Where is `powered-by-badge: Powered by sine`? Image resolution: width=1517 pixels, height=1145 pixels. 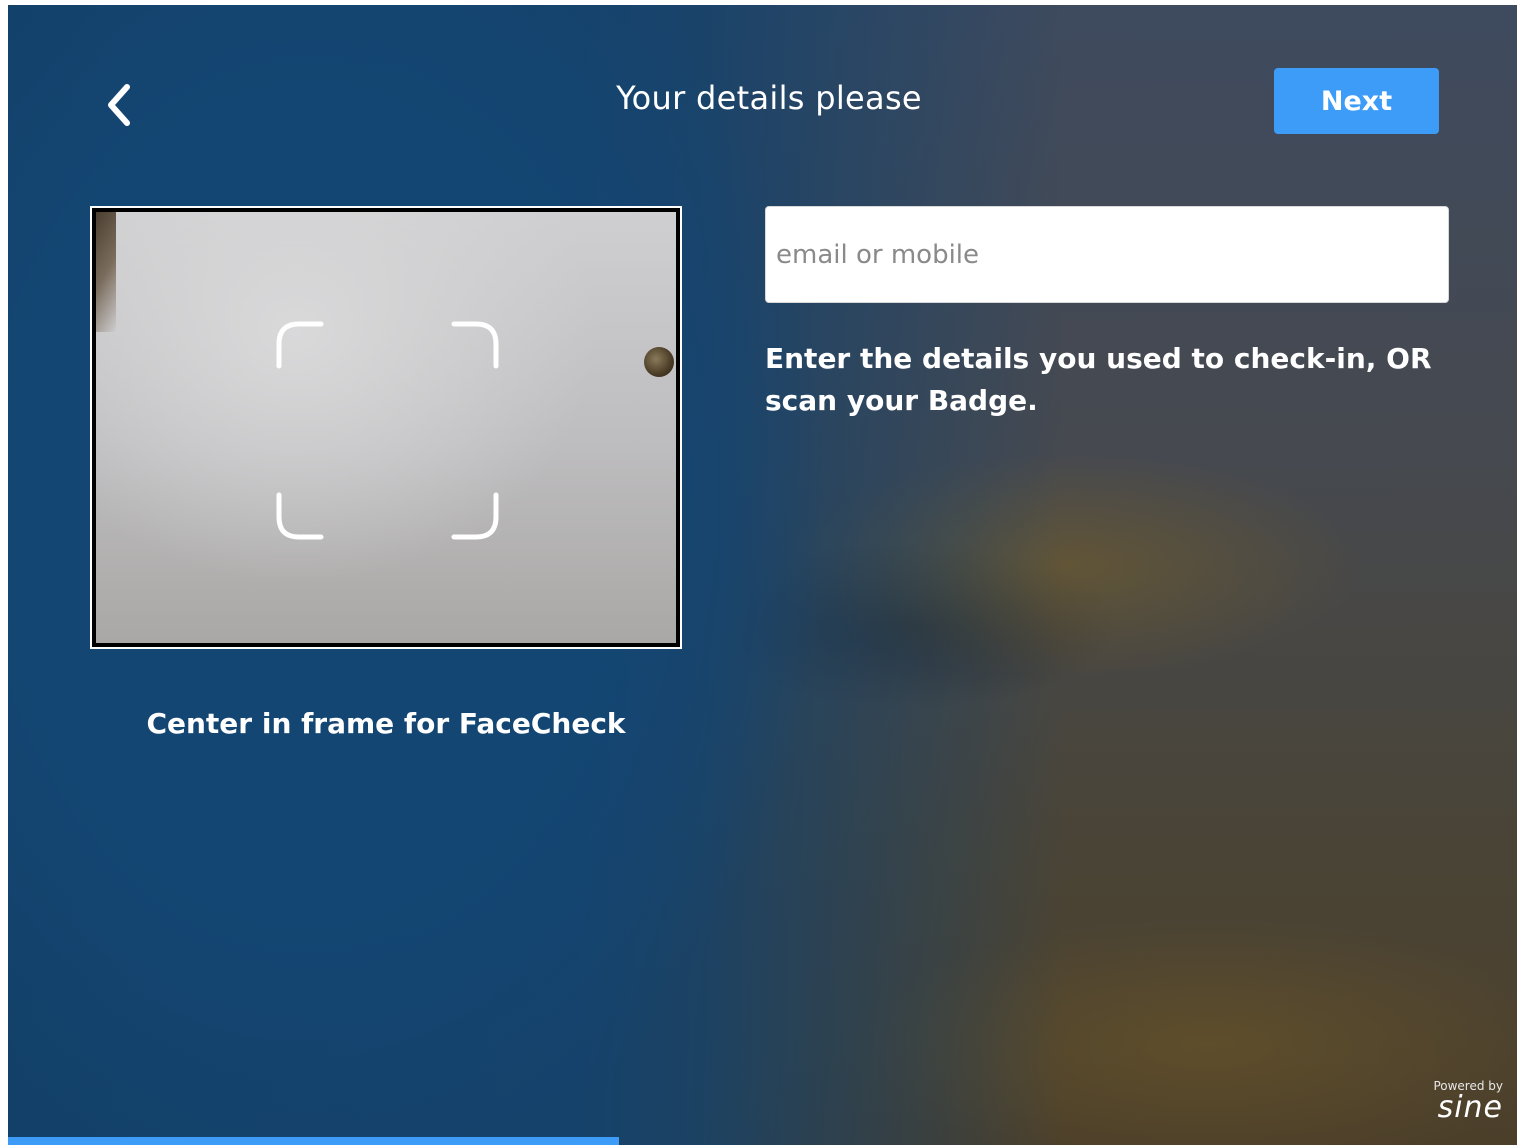 powered-by-badge: Powered by sine is located at coordinates (1468, 1101).